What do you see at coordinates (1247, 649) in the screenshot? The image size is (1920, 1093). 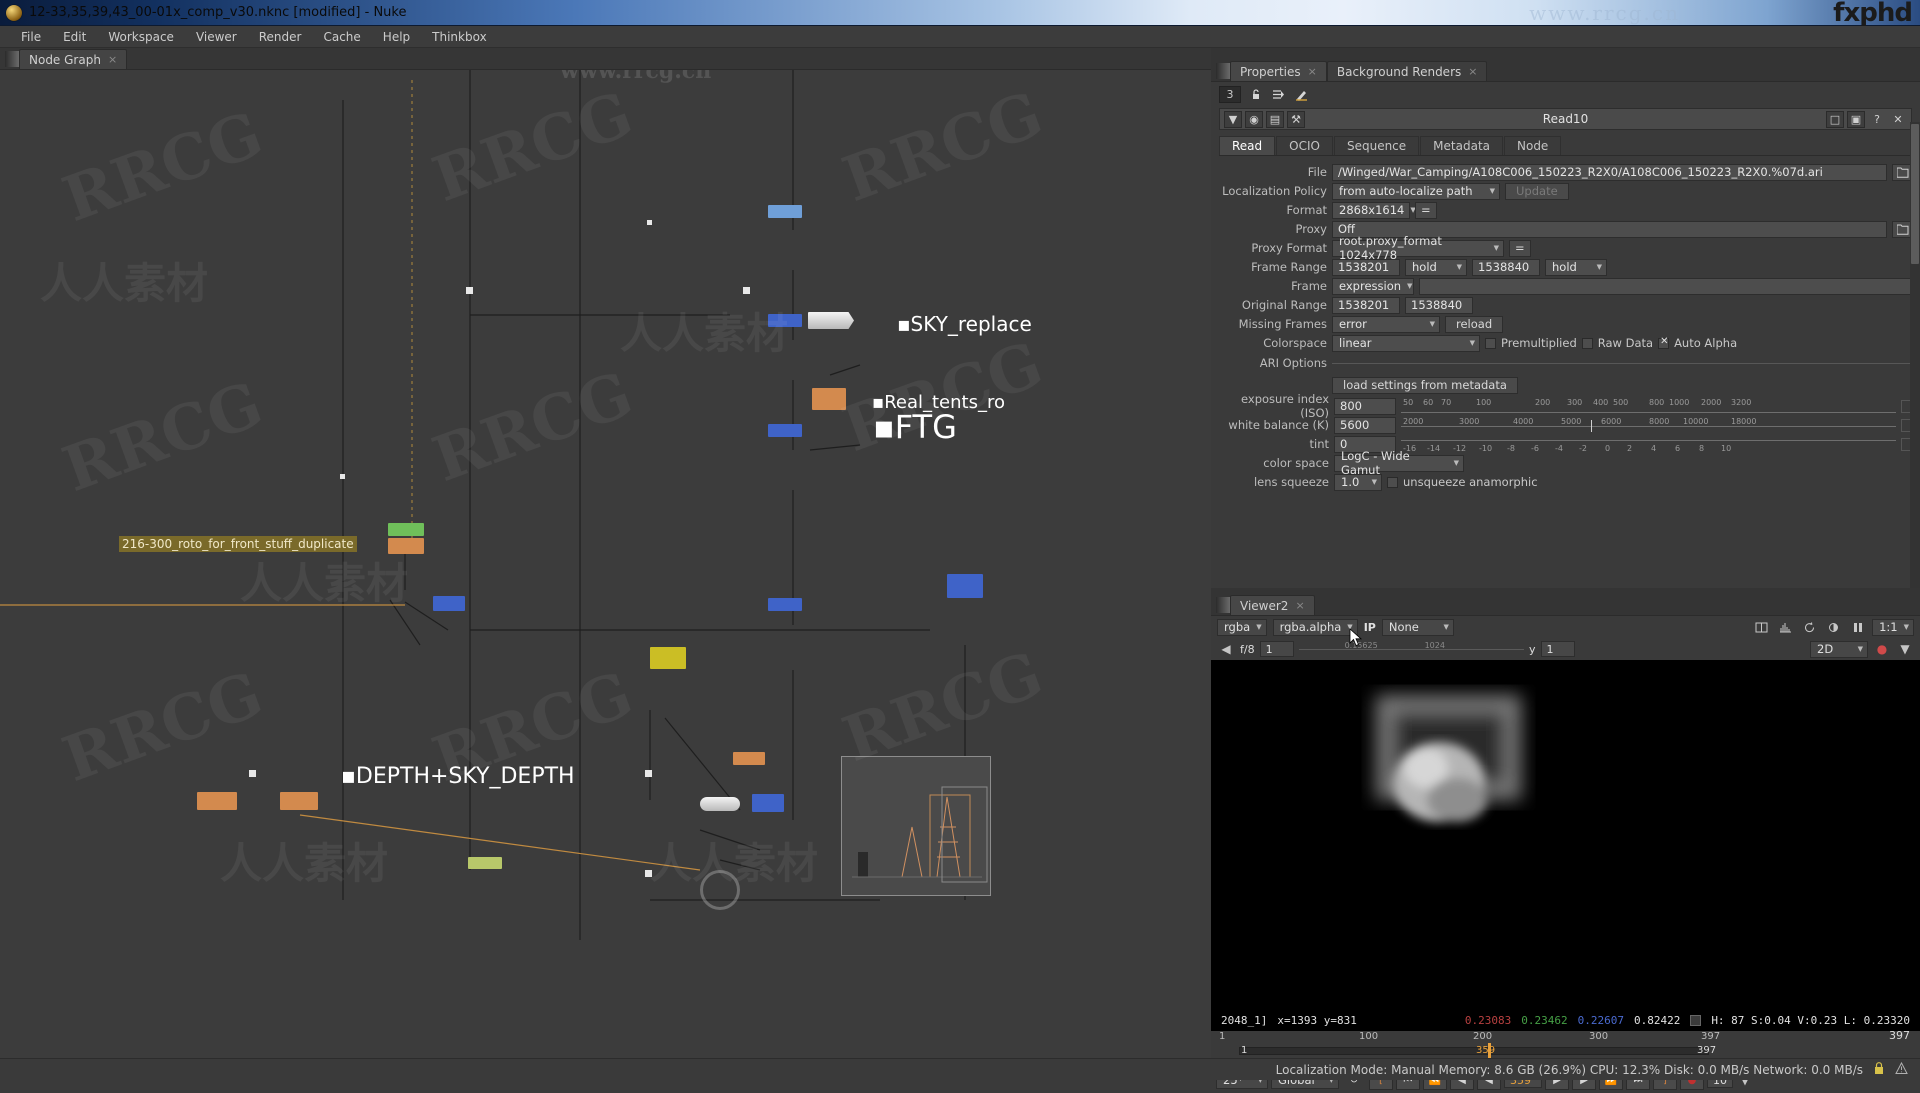 I see `fstop-label: f/8` at bounding box center [1247, 649].